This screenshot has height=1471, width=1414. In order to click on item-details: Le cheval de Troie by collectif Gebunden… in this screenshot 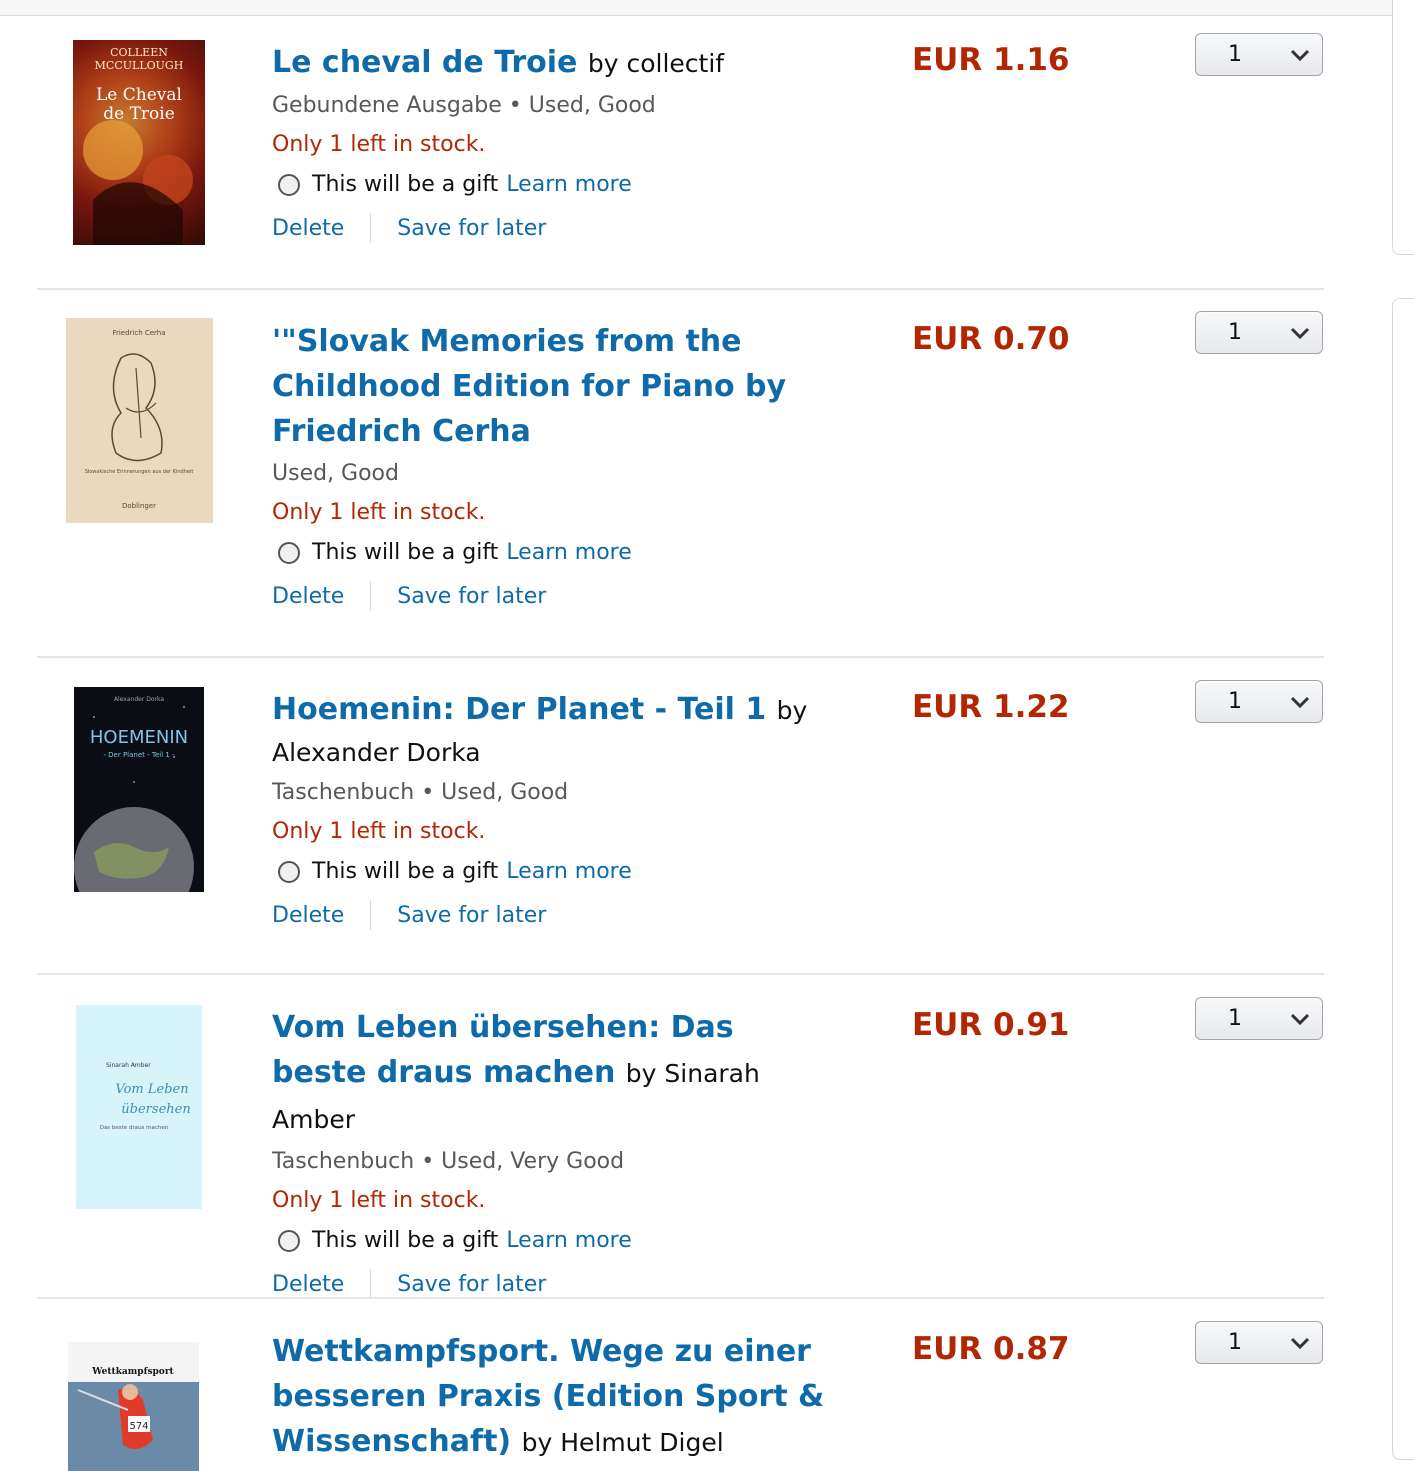, I will do `click(552, 141)`.